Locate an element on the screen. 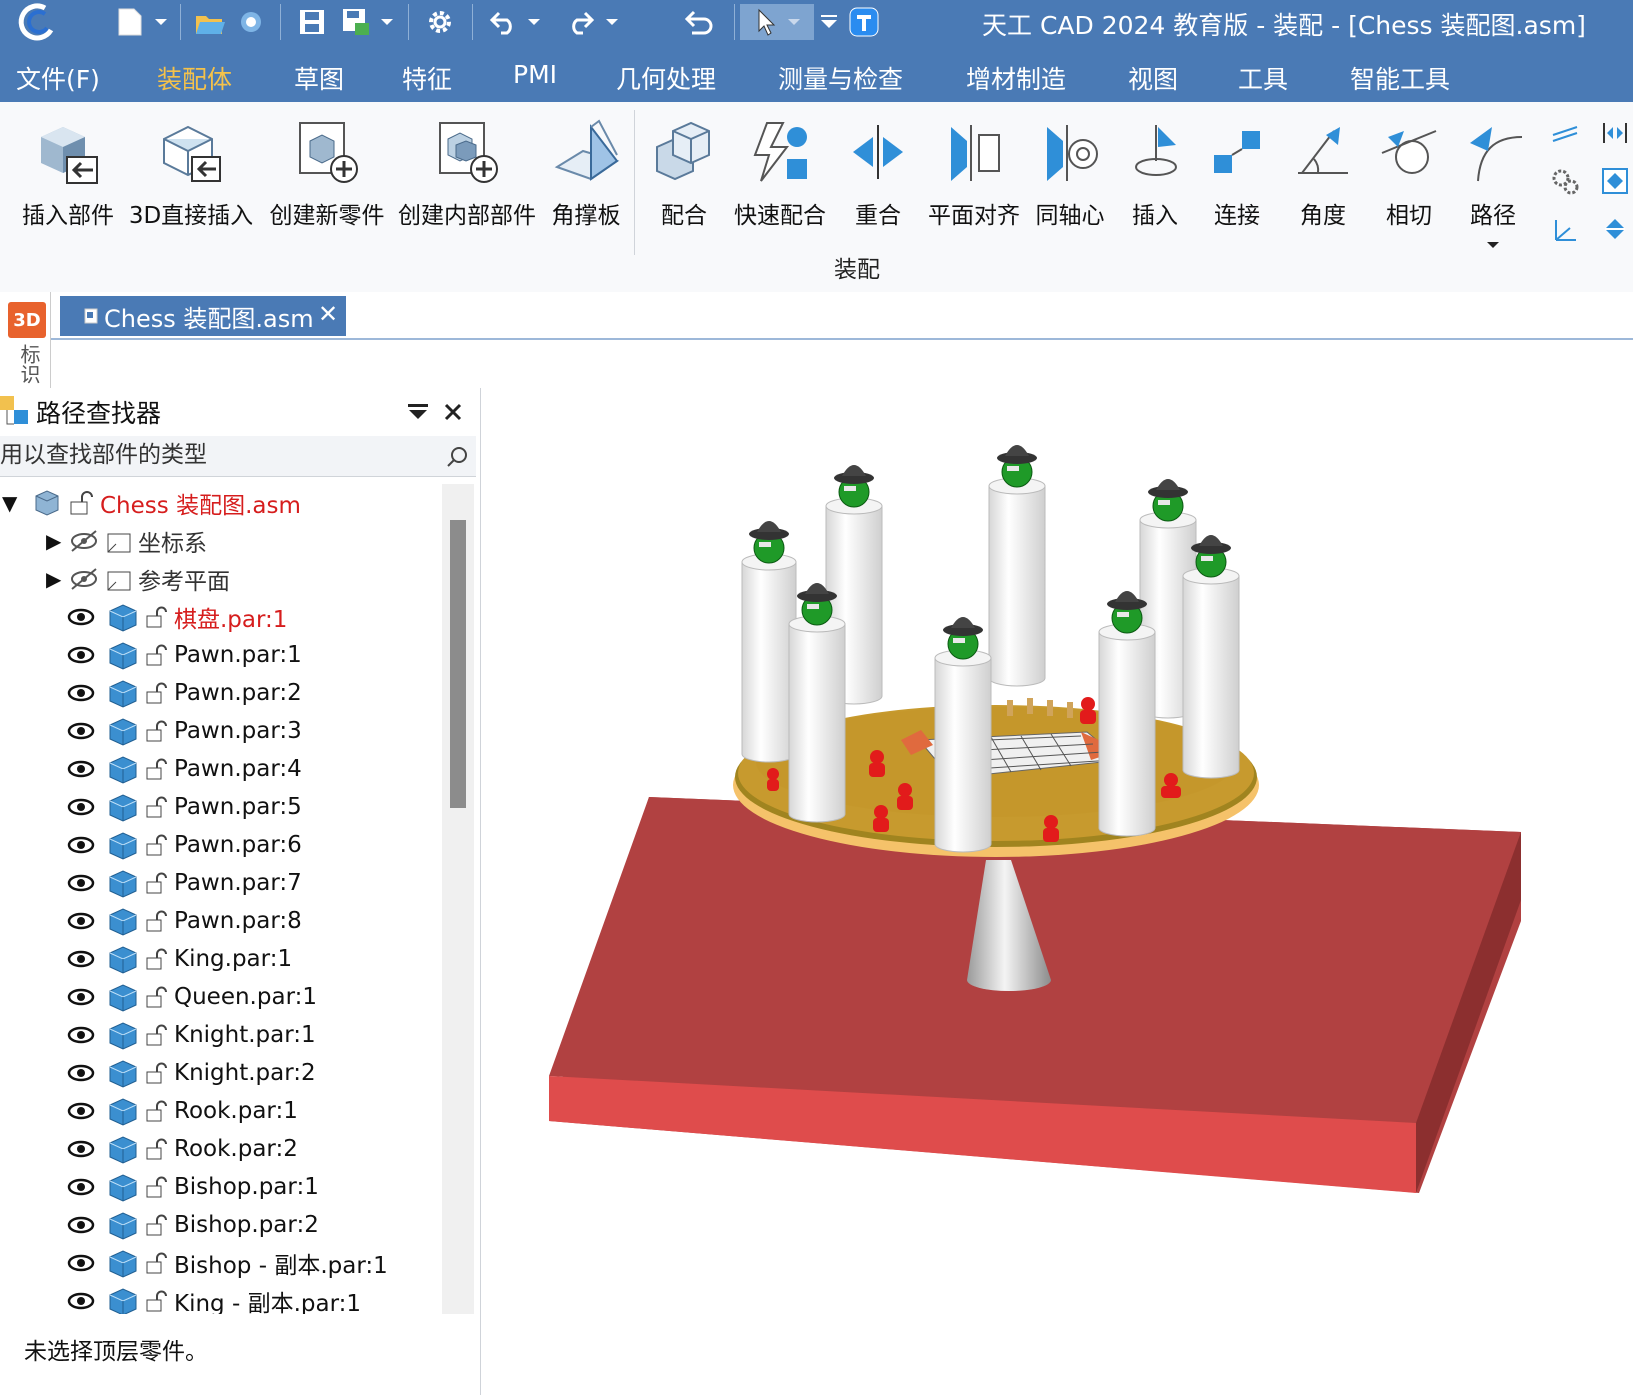  menu-smart-tools: 智能工具 is located at coordinates (1400, 81).